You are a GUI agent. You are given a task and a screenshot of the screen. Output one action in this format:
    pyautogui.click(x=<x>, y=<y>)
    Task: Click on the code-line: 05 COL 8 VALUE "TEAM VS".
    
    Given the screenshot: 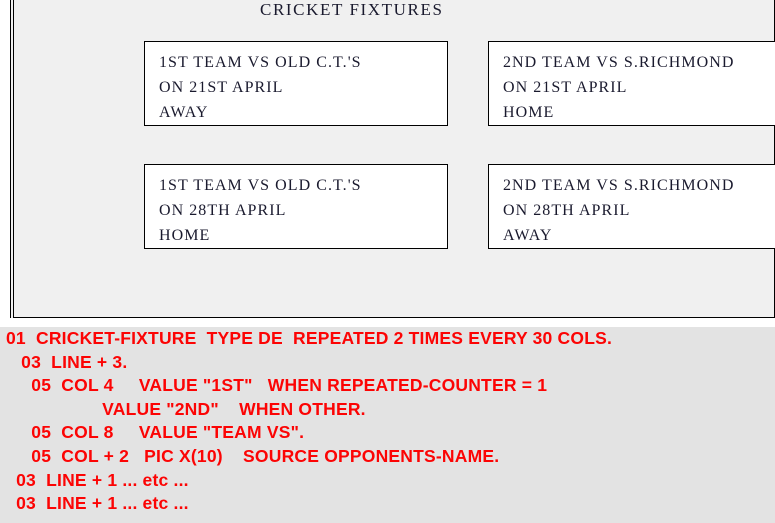 What is the action you would take?
    pyautogui.click(x=155, y=432)
    